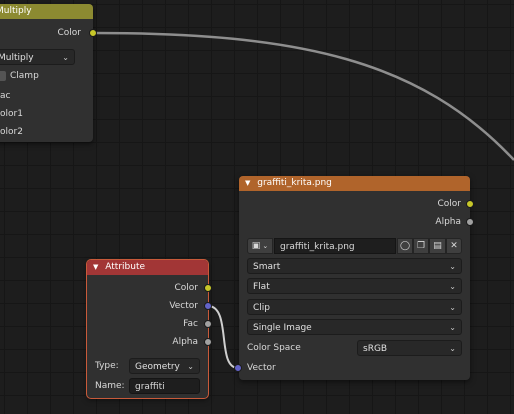 This screenshot has width=514, height=414. I want to click on input-vector-label: Vector, so click(261, 368).